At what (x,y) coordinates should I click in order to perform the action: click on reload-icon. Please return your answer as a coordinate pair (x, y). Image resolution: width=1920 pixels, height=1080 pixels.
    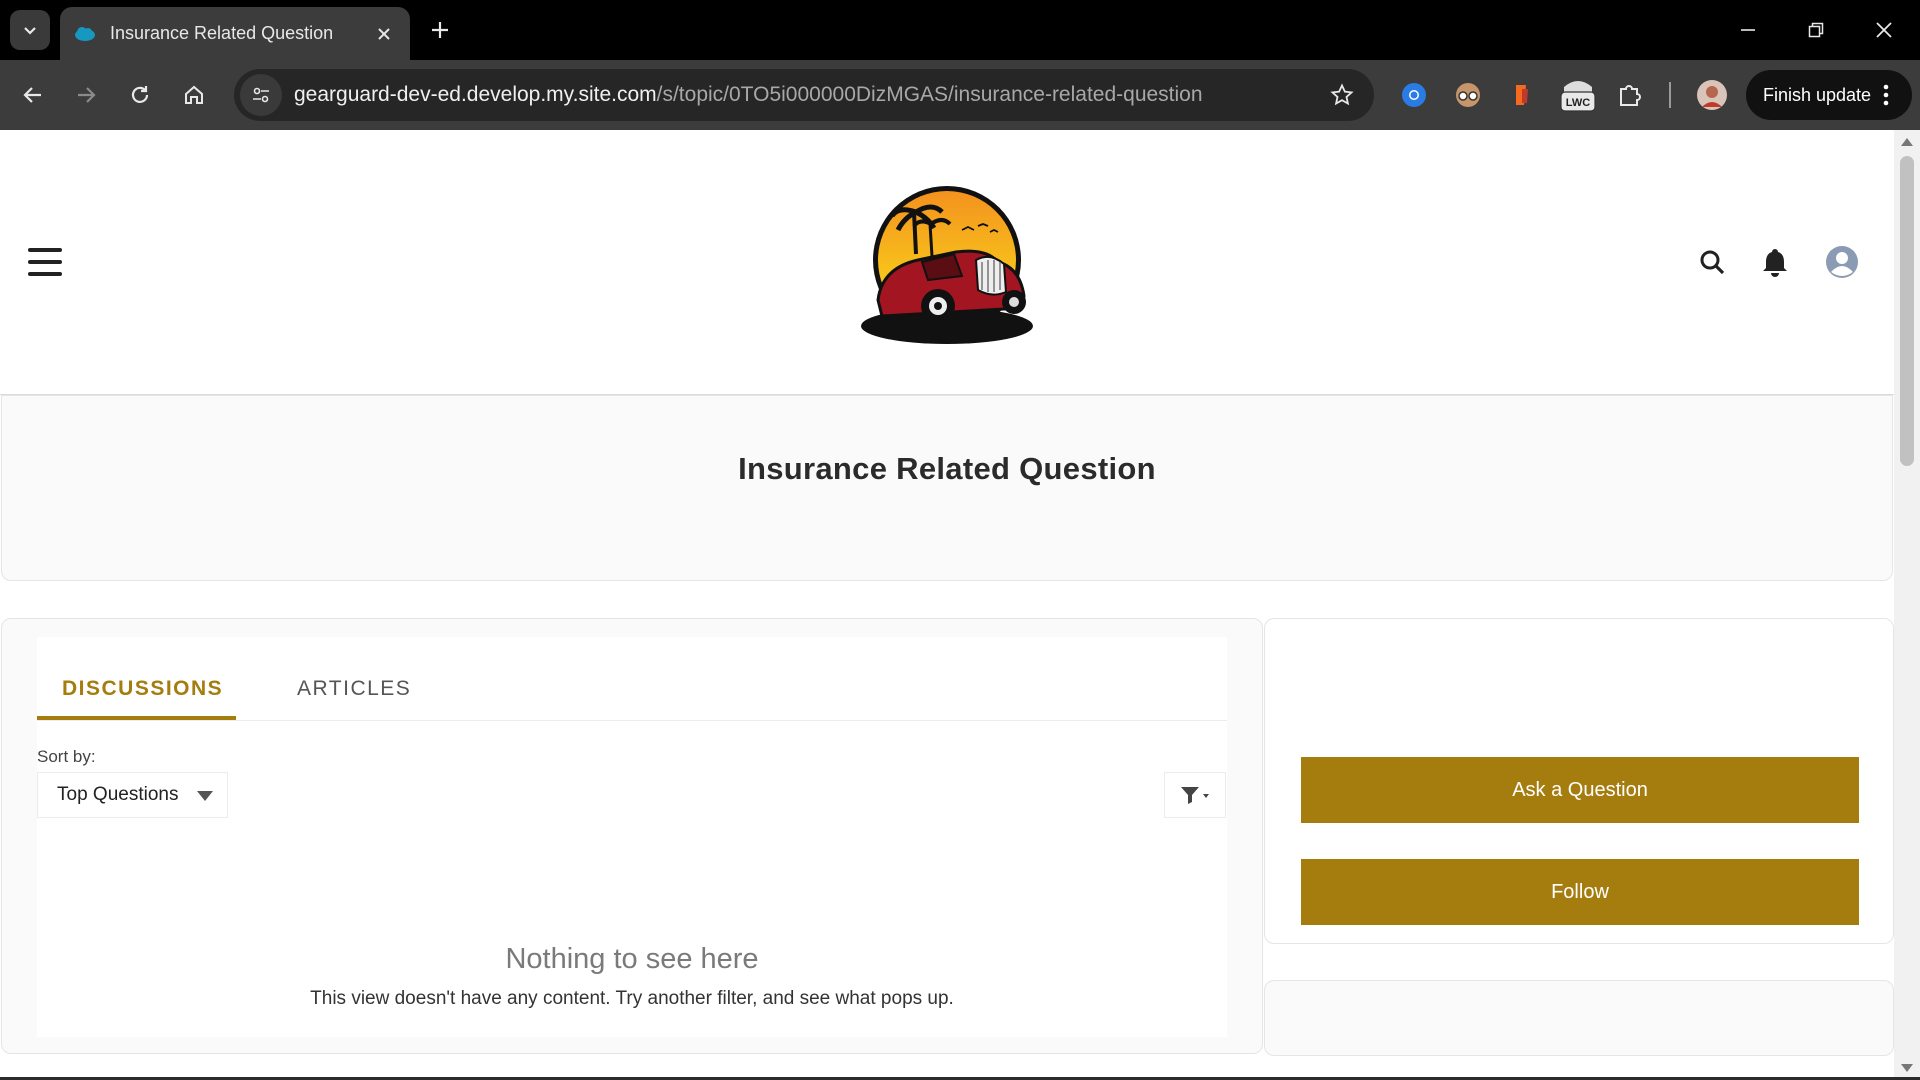
    Looking at the image, I should click on (140, 94).